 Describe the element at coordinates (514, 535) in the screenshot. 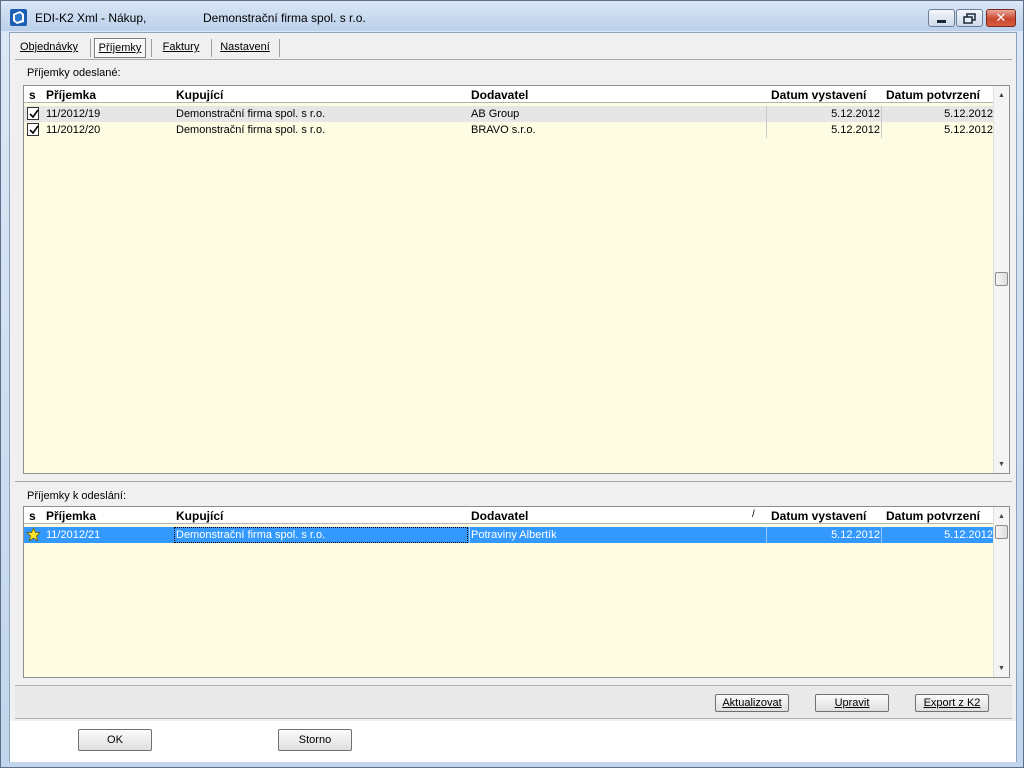

I see `cell-dodavatel: Potraviny Albertík` at that location.